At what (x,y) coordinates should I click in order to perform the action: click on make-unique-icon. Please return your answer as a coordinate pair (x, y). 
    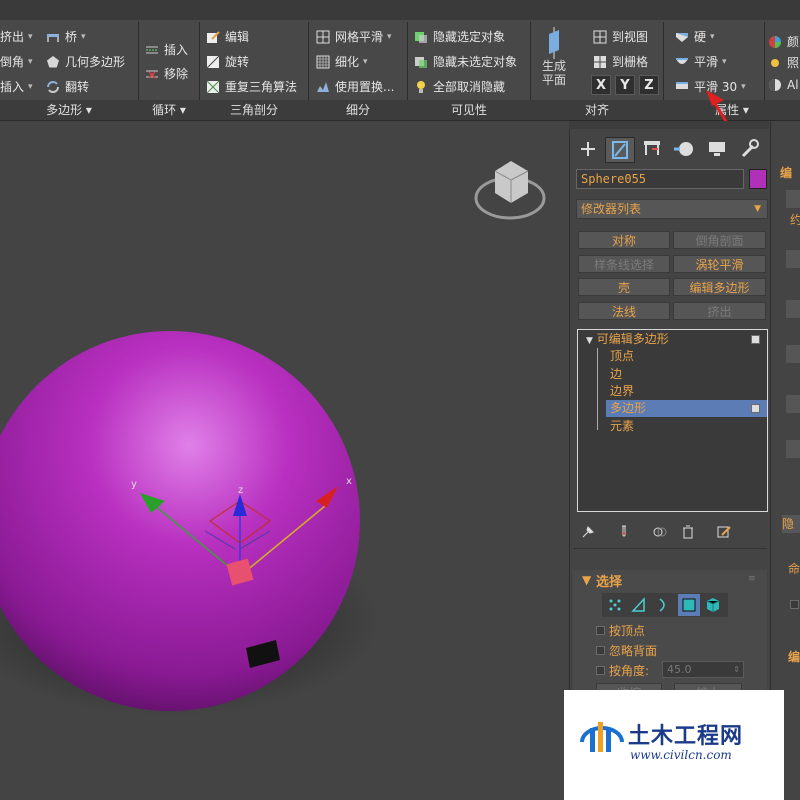
    Looking at the image, I should click on (660, 532).